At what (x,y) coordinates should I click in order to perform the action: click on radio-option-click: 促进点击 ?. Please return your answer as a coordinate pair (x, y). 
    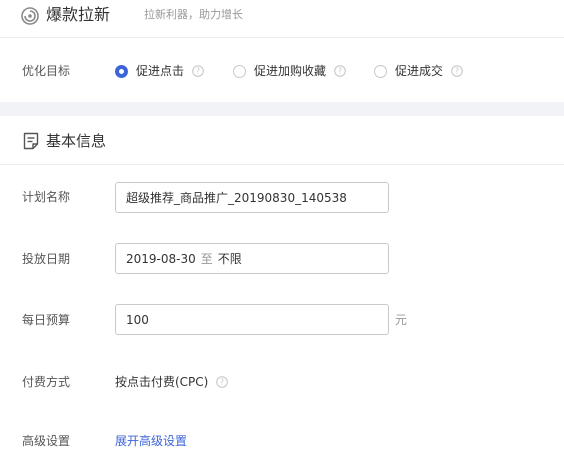
    Looking at the image, I should click on (159, 71).